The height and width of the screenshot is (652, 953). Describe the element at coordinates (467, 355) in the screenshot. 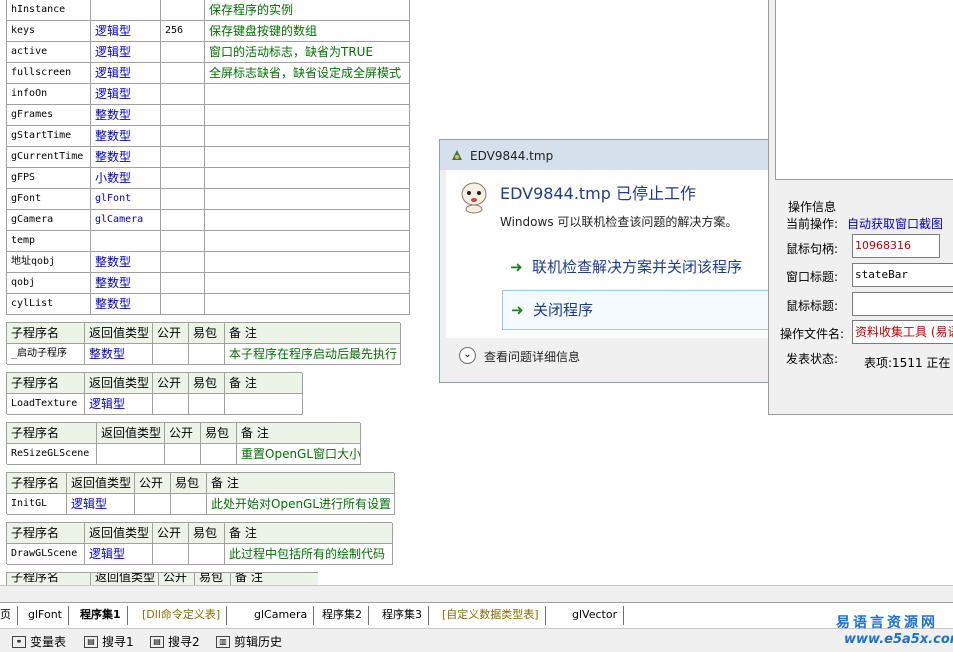

I see `chevron-down-icon: ⌄` at that location.